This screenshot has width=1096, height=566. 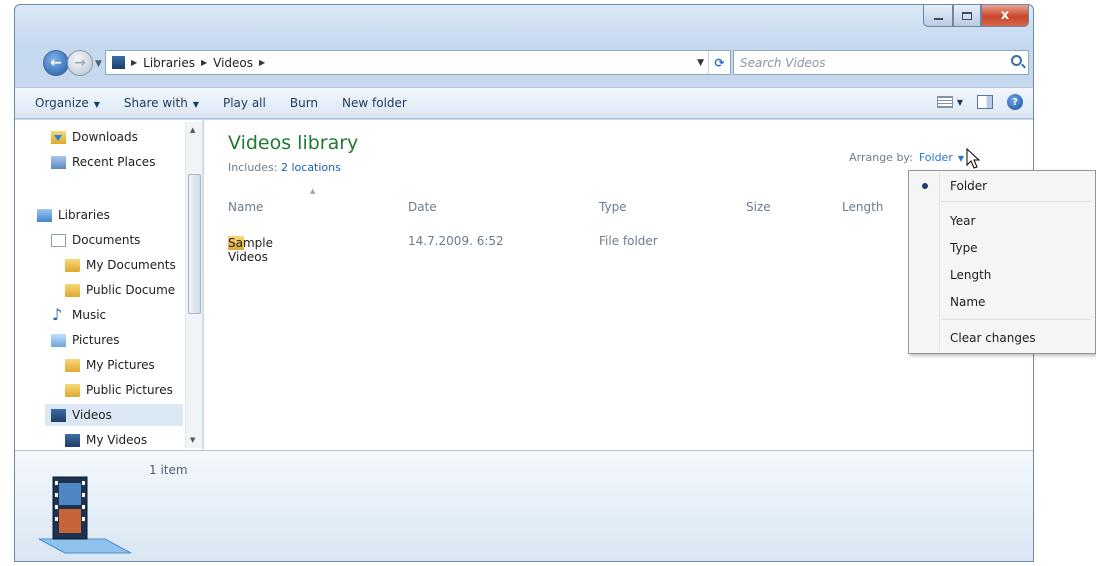 I want to click on includes-label: Includes:, so click(x=253, y=167).